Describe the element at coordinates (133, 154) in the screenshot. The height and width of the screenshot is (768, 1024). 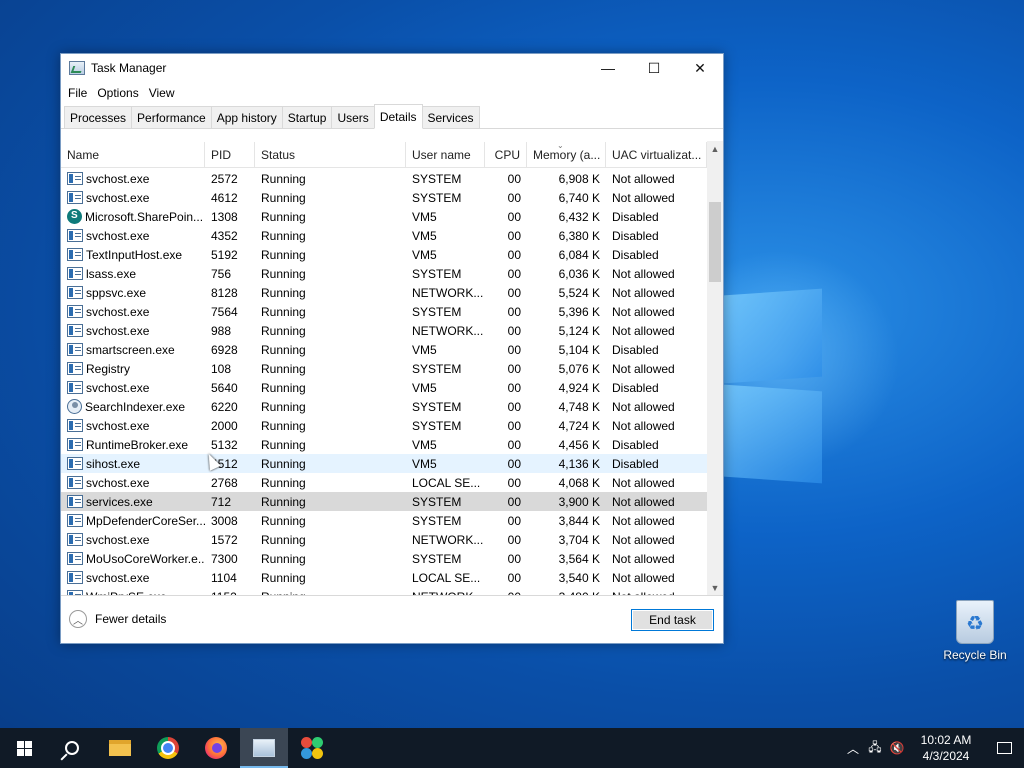
I see `column-header-name: Name` at that location.